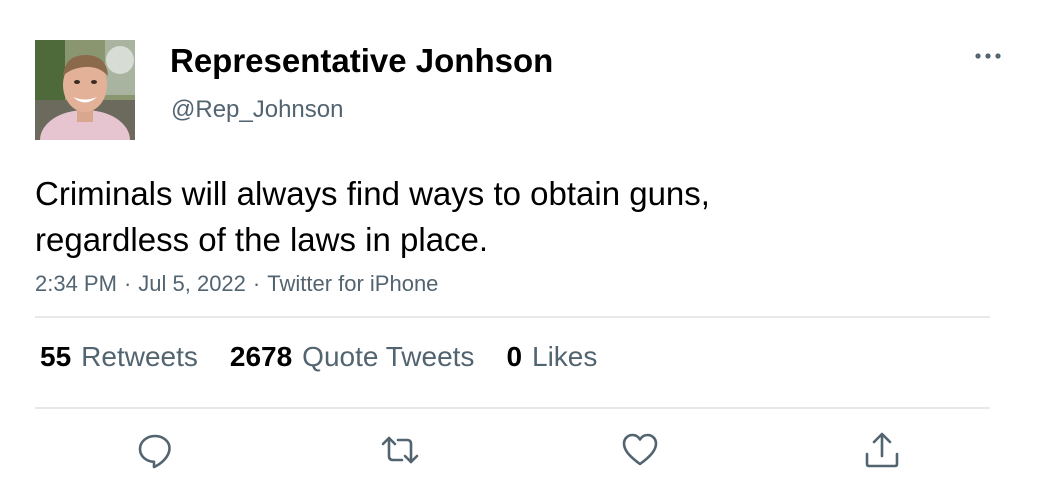 Image resolution: width=1050 pixels, height=480 pixels. I want to click on tweet-text-line: regardless of the laws in place., so click(262, 239).